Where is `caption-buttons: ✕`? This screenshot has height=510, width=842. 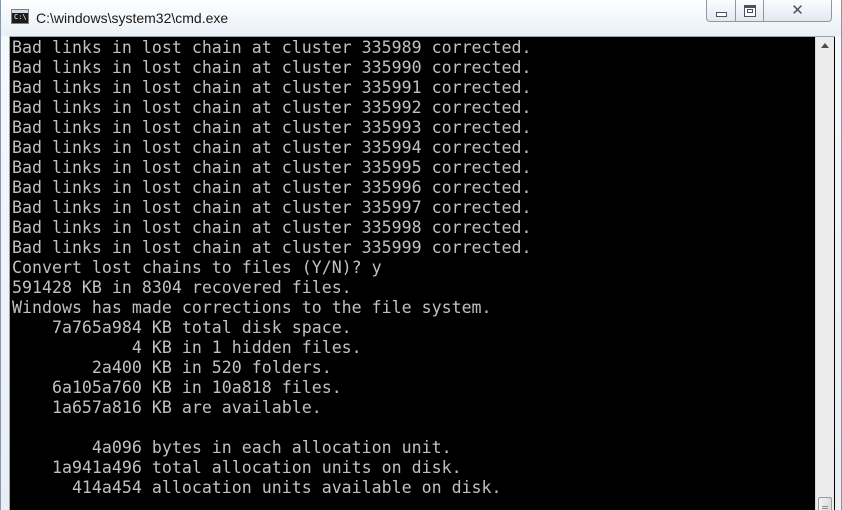
caption-buttons: ✕ is located at coordinates (769, 11).